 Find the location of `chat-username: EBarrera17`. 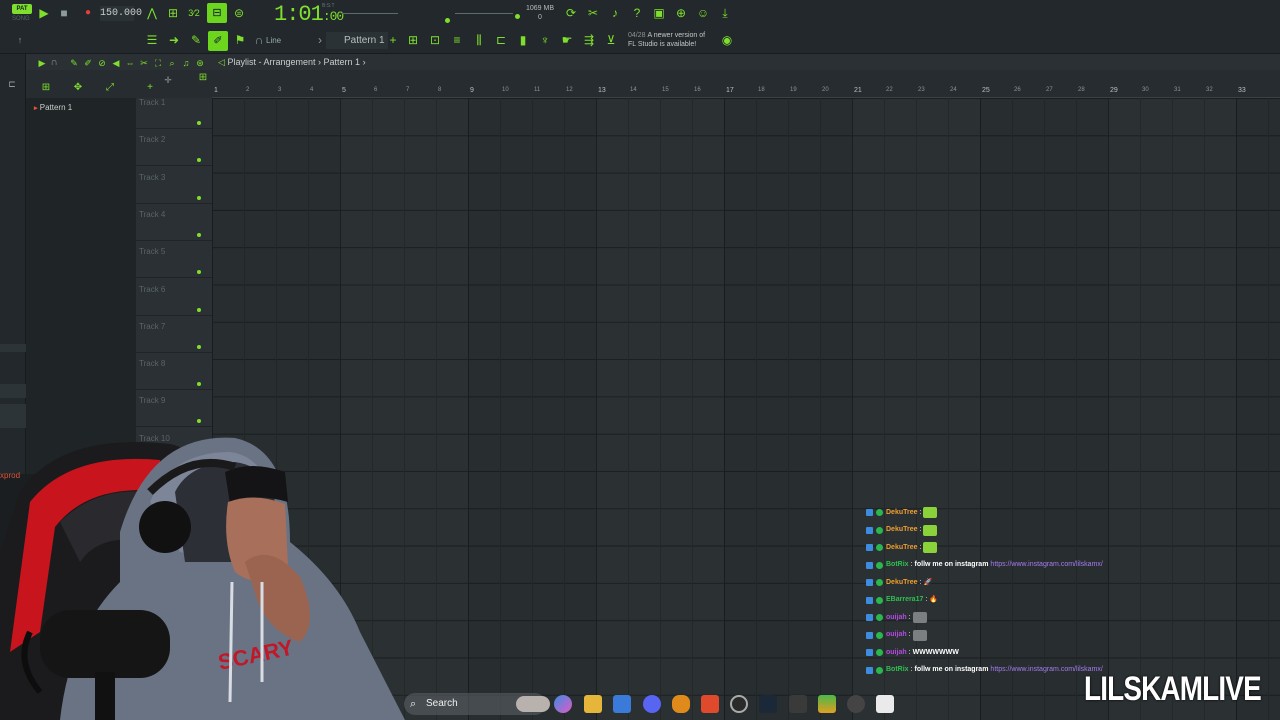

chat-username: EBarrera17 is located at coordinates (904, 600).